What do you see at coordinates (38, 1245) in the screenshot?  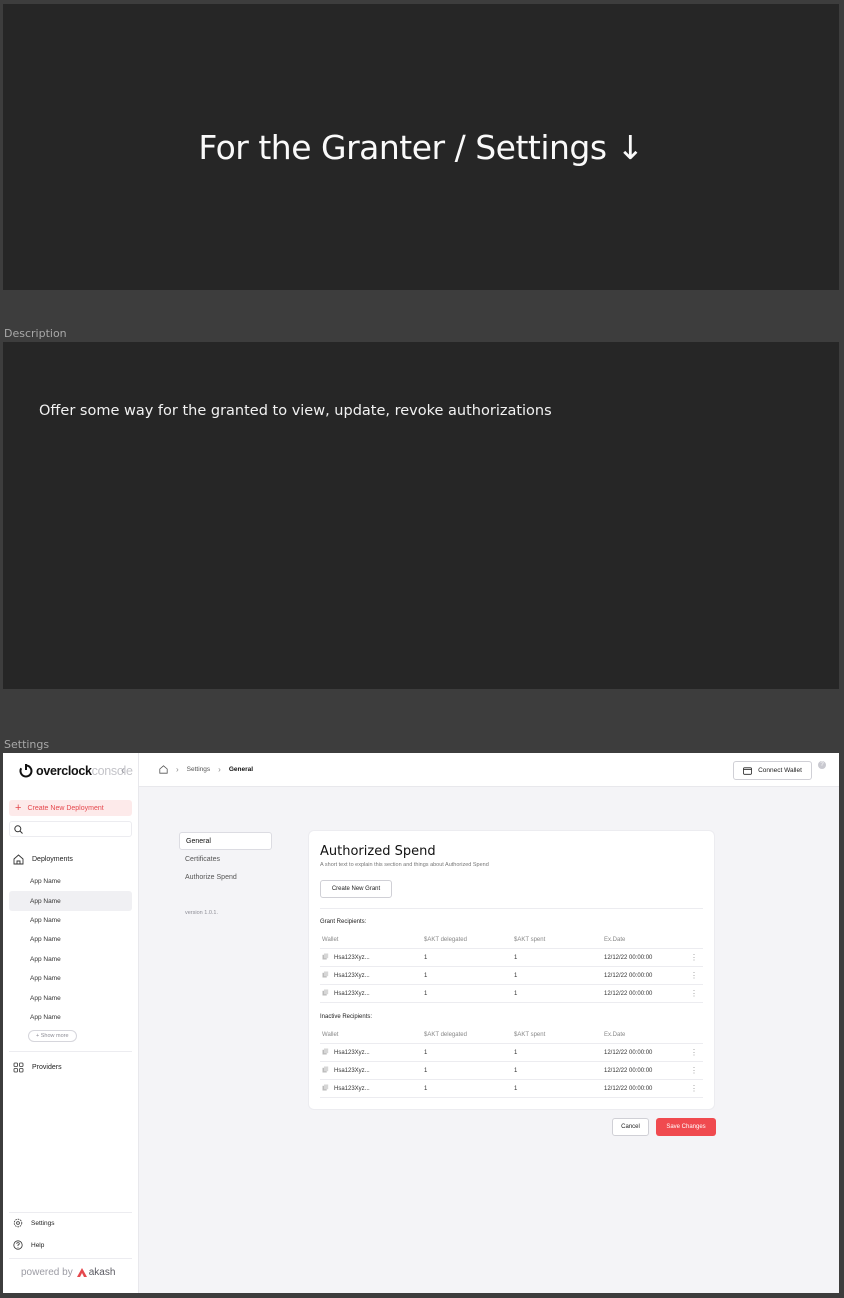 I see `nav-help-label: Help` at bounding box center [38, 1245].